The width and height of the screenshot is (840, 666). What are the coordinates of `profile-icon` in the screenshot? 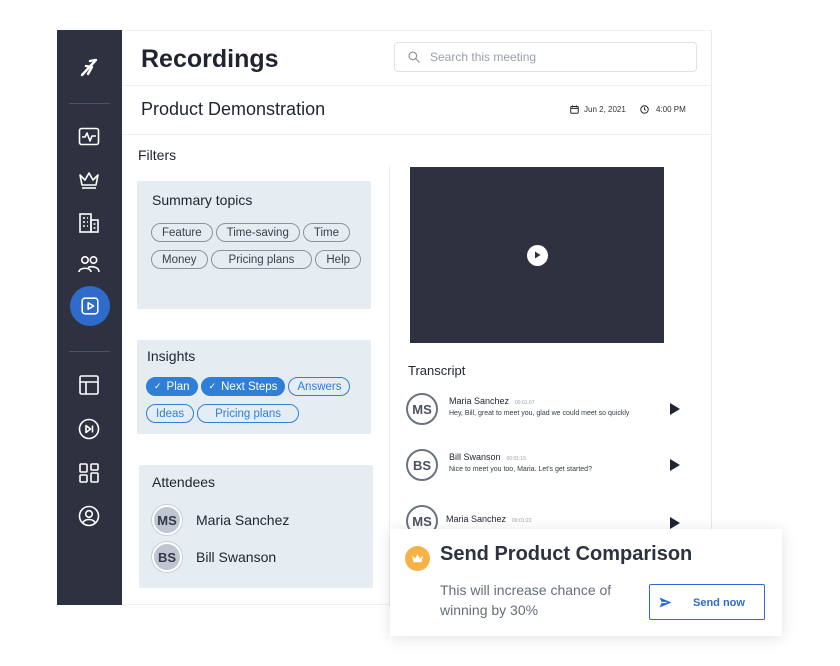 It's located at (89, 516).